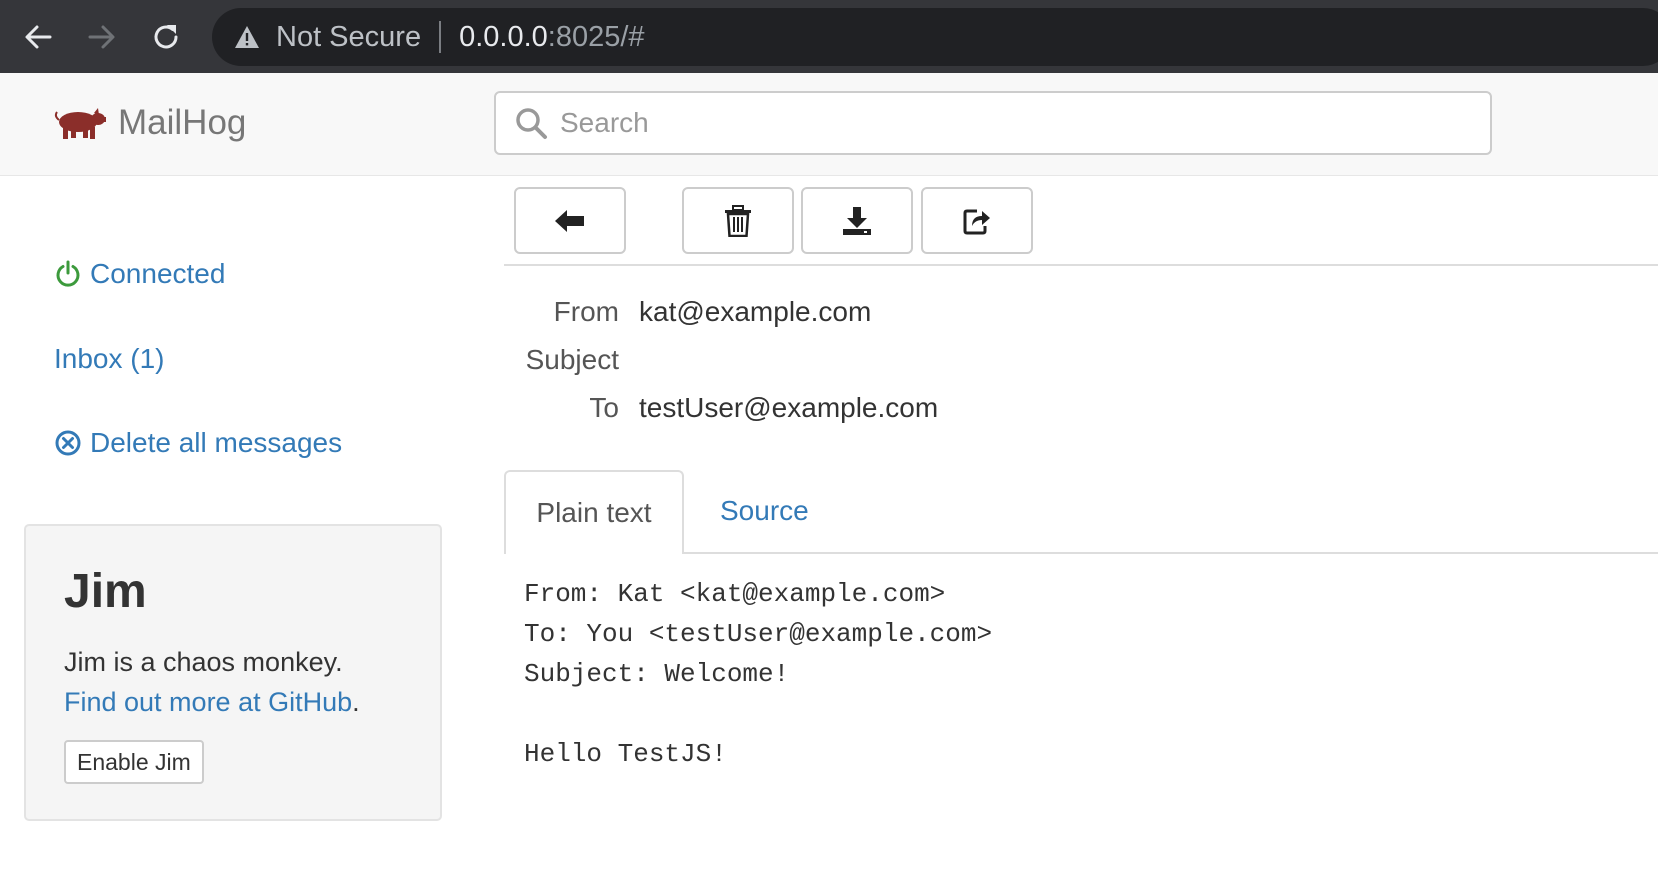  I want to click on body-line: From: Kat <kat@example.com>, so click(735, 594).